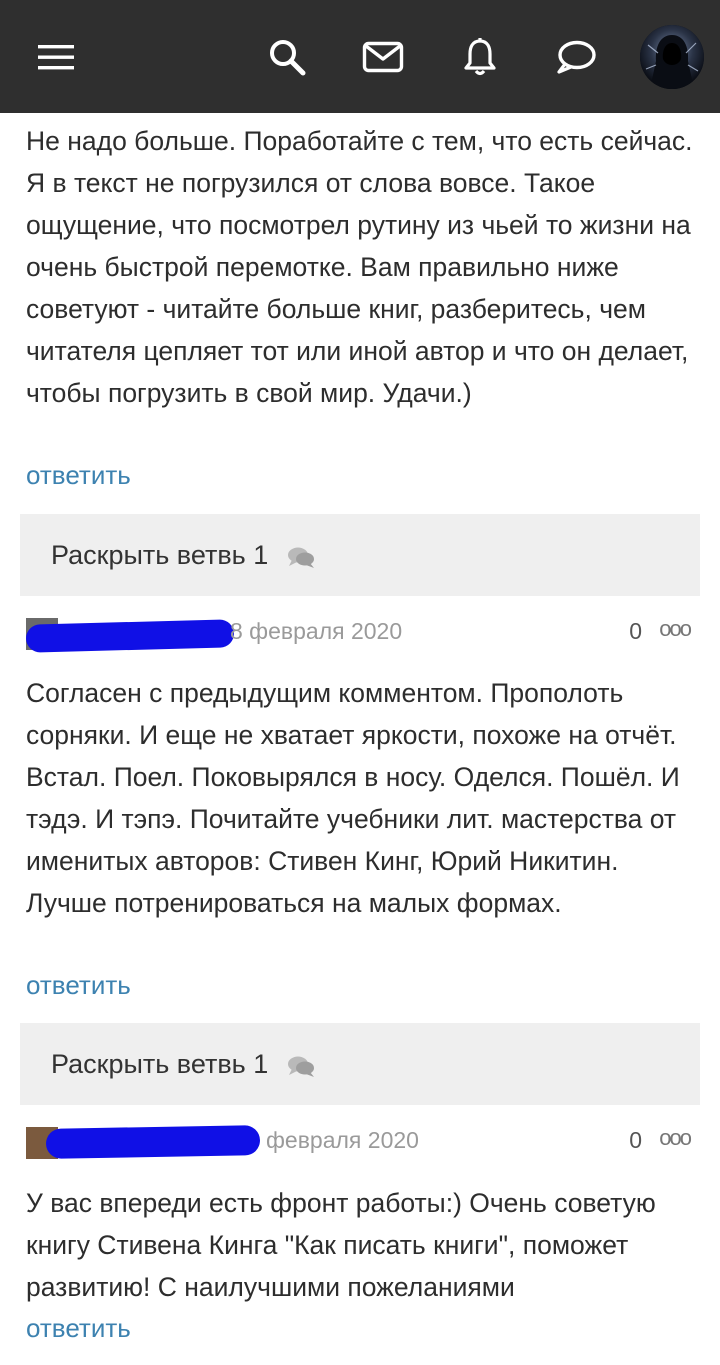 The image size is (720, 1365). I want to click on comment-2-username-redaction, so click(130, 636).